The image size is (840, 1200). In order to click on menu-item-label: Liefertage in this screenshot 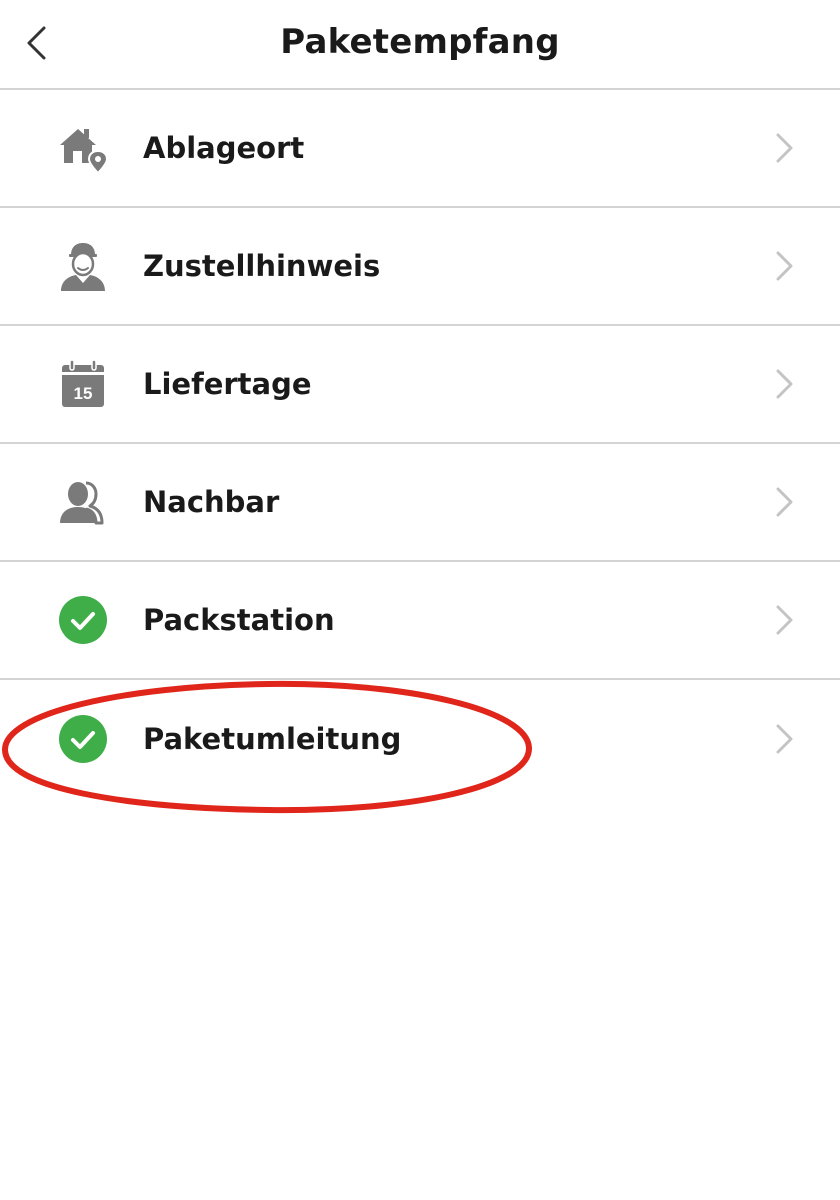, I will do `click(227, 384)`.